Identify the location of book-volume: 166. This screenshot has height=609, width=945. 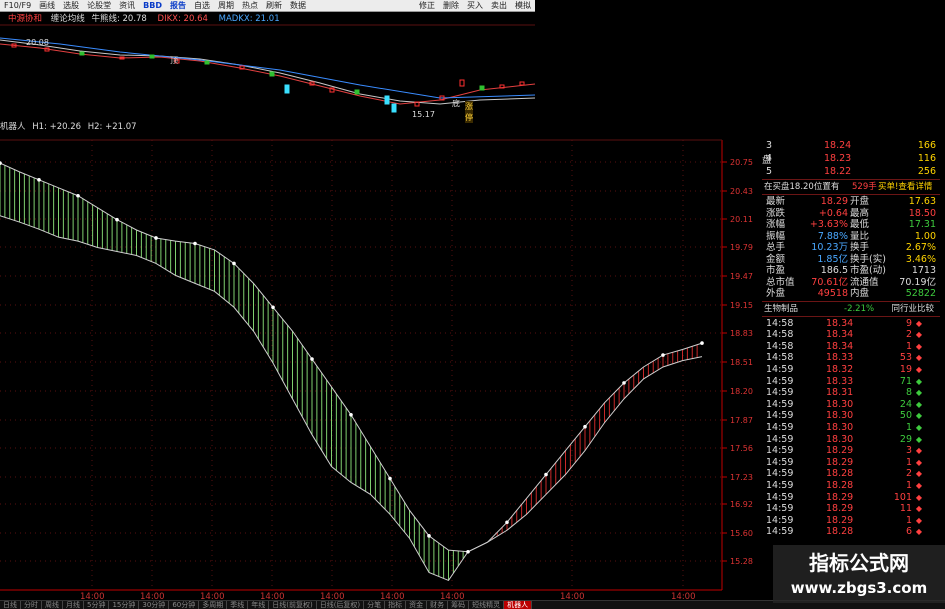
(926, 145).